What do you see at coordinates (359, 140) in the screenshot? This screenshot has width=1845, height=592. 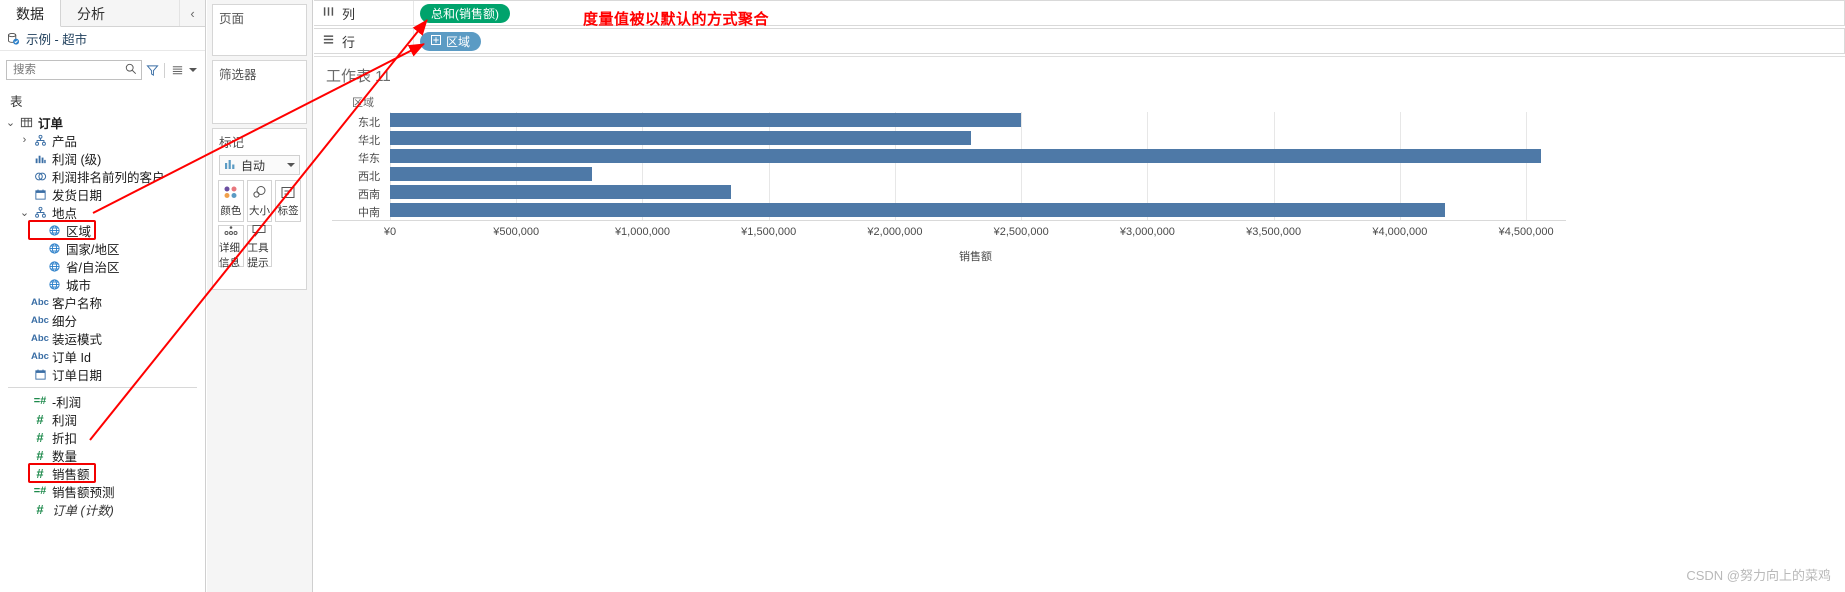 I see `category-label: 华北` at bounding box center [359, 140].